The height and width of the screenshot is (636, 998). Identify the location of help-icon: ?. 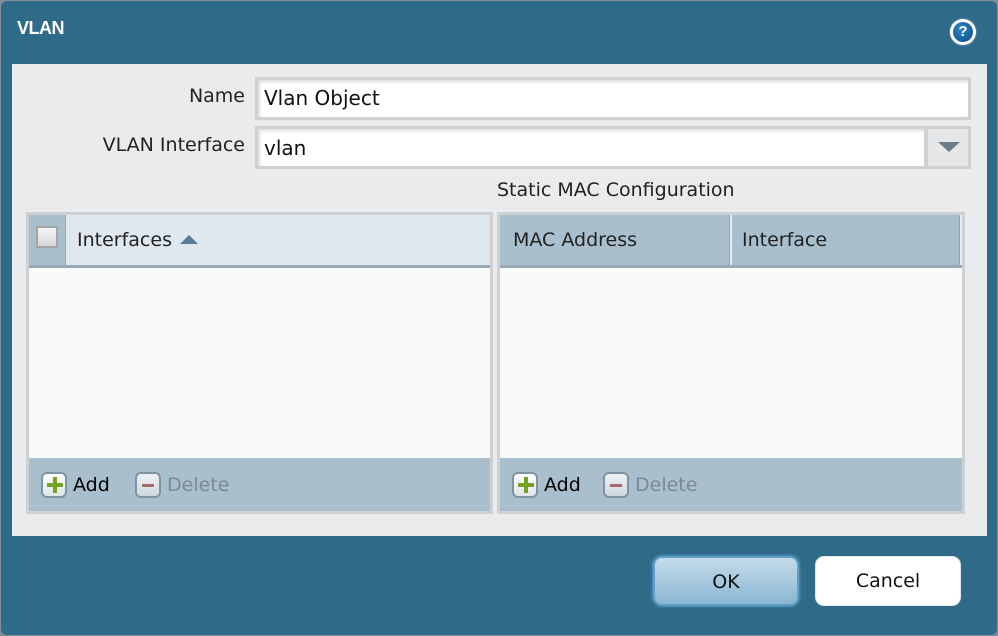
(963, 32).